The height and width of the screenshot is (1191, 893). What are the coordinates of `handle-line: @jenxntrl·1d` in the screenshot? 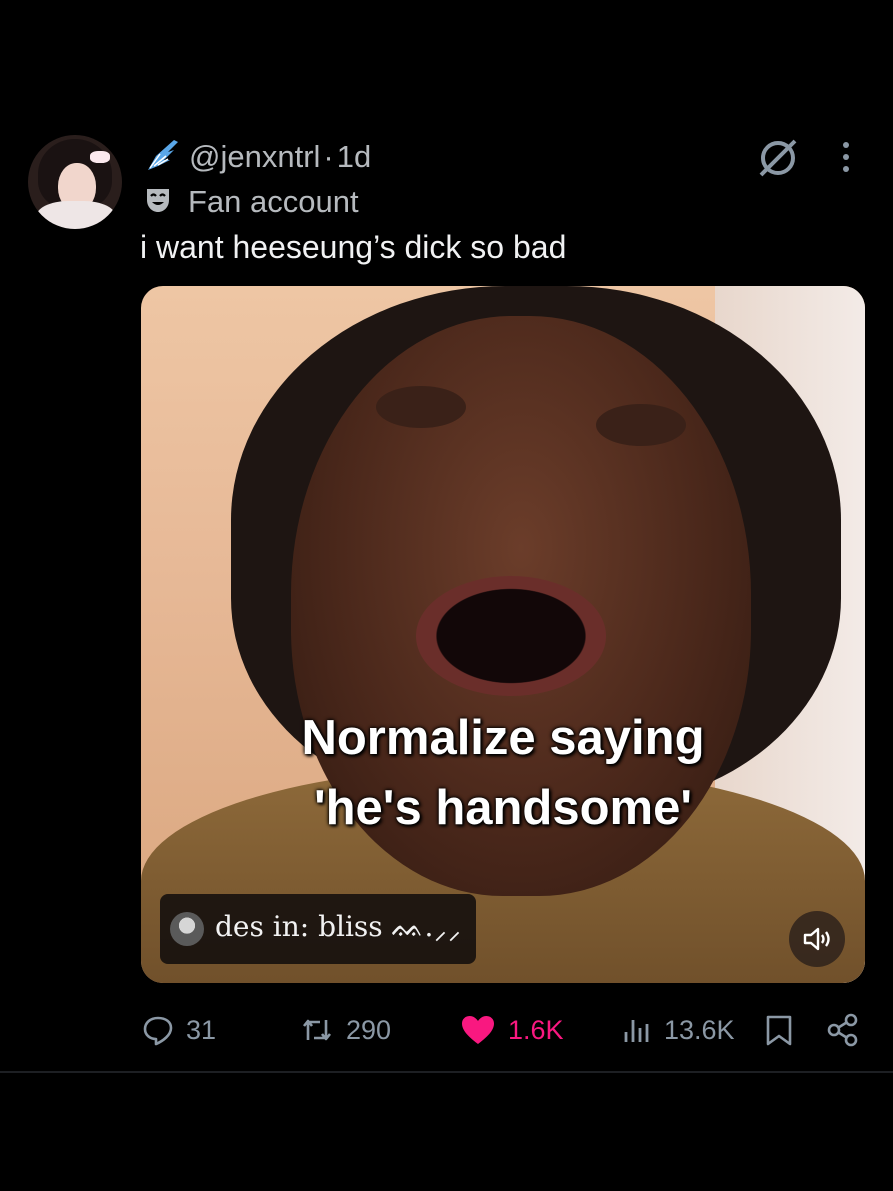 It's located at (280, 157).